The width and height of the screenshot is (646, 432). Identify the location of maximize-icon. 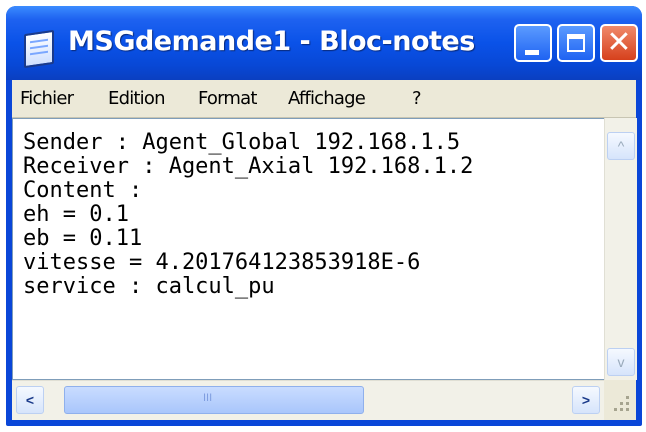
(576, 43).